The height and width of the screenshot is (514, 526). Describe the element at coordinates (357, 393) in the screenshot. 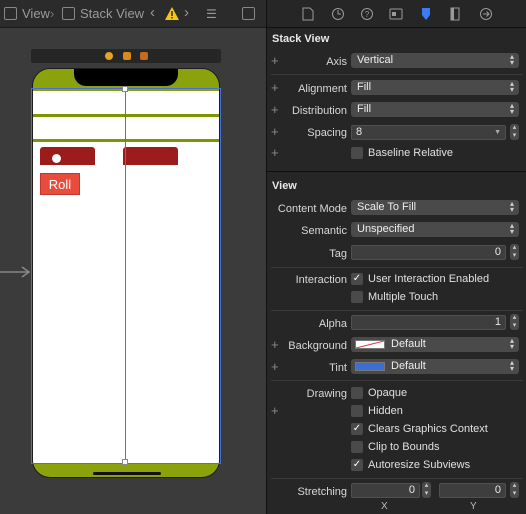

I see `opaque-checkbox` at that location.